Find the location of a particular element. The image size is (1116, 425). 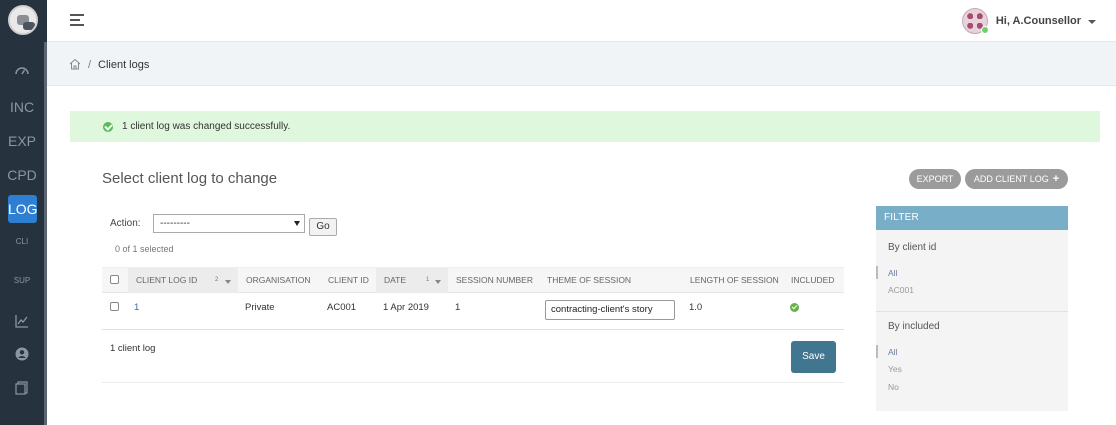

theme-of-session-input: contracting-client's story is located at coordinates (610, 310).